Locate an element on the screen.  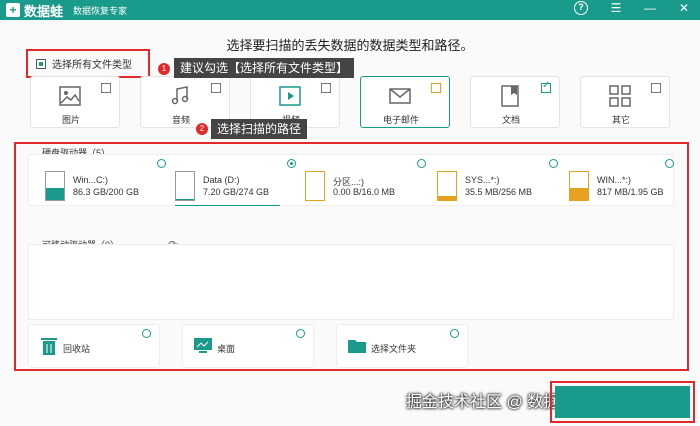
app-name: 数据蛙 is located at coordinates (44, 11).